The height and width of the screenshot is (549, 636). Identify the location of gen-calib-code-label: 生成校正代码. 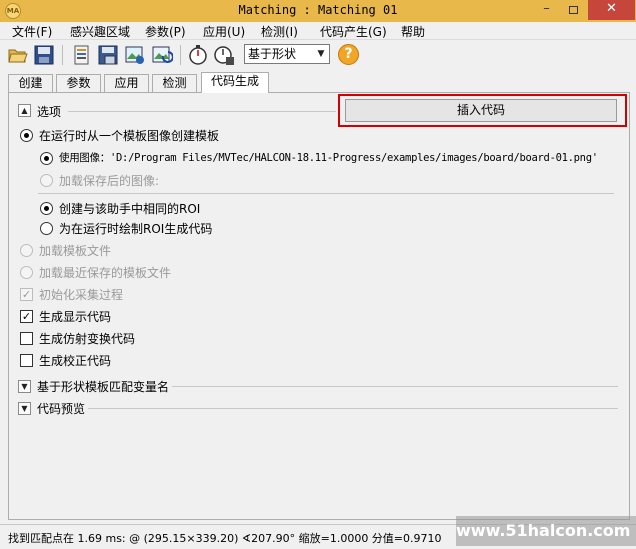
(75, 361).